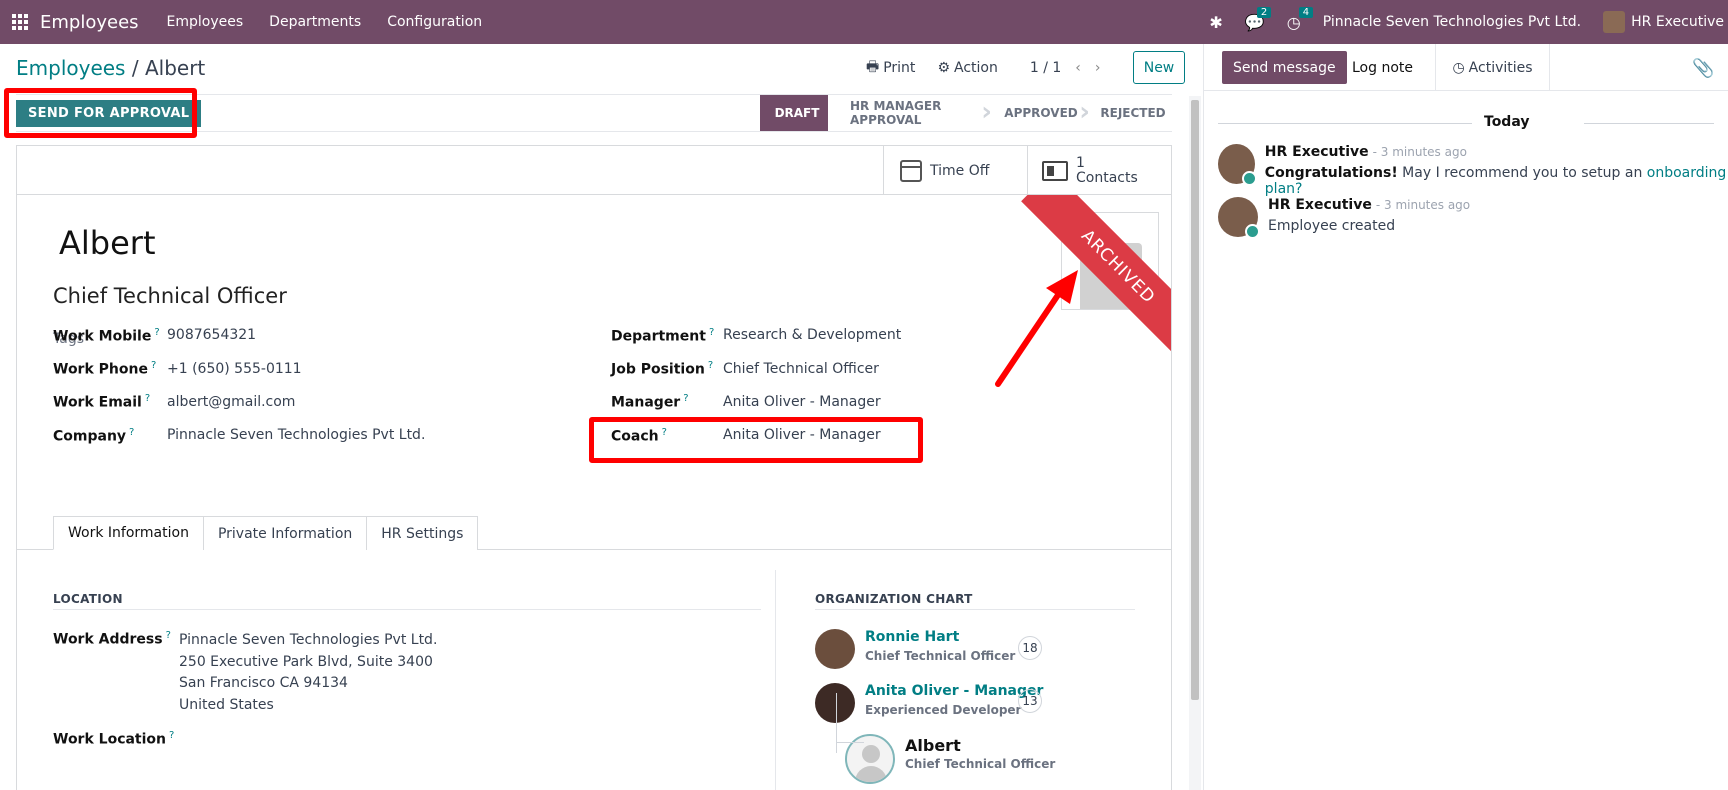 This screenshot has height=790, width=1728. Describe the element at coordinates (967, 68) in the screenshot. I see `action-button: ⚙ Action` at that location.